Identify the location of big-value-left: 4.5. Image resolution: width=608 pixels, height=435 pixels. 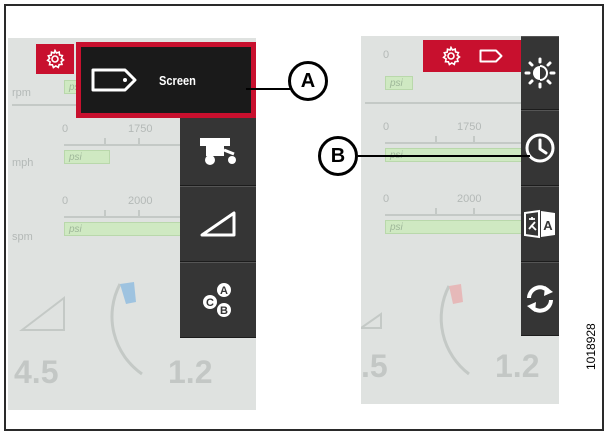
(36, 372).